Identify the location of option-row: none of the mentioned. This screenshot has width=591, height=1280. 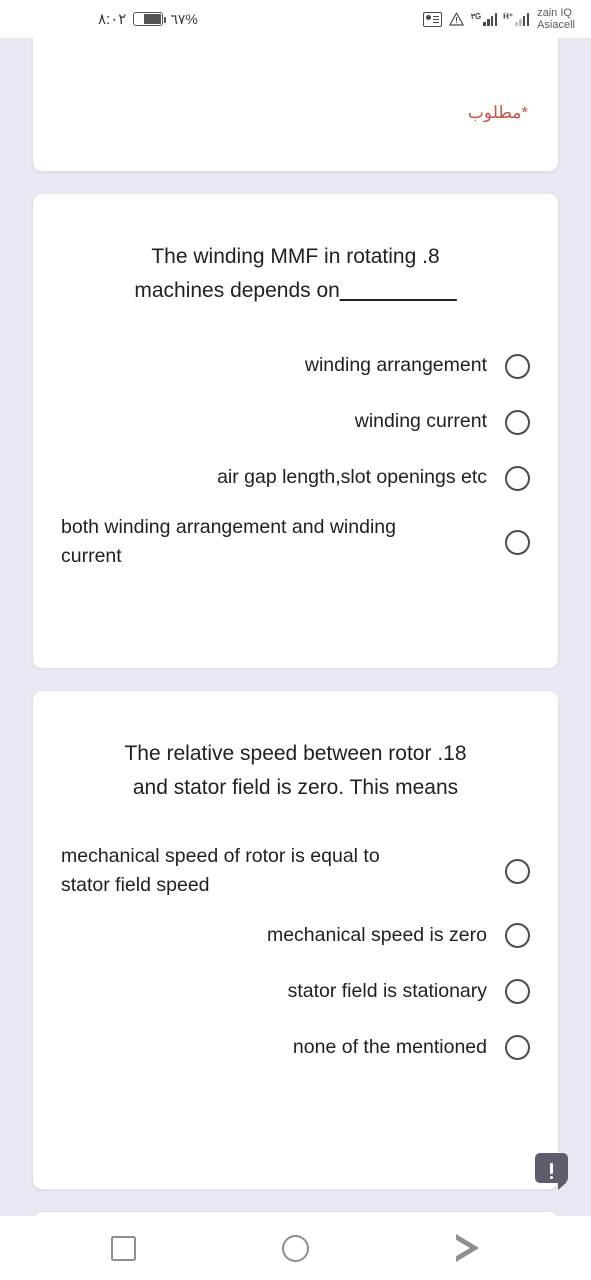
(295, 1048).